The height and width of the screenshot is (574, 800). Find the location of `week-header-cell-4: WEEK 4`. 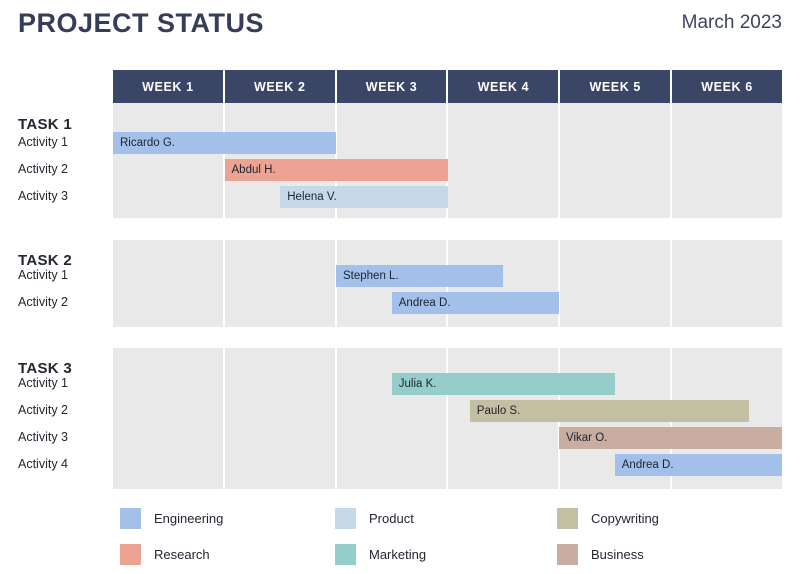

week-header-cell-4: WEEK 4 is located at coordinates (504, 86).